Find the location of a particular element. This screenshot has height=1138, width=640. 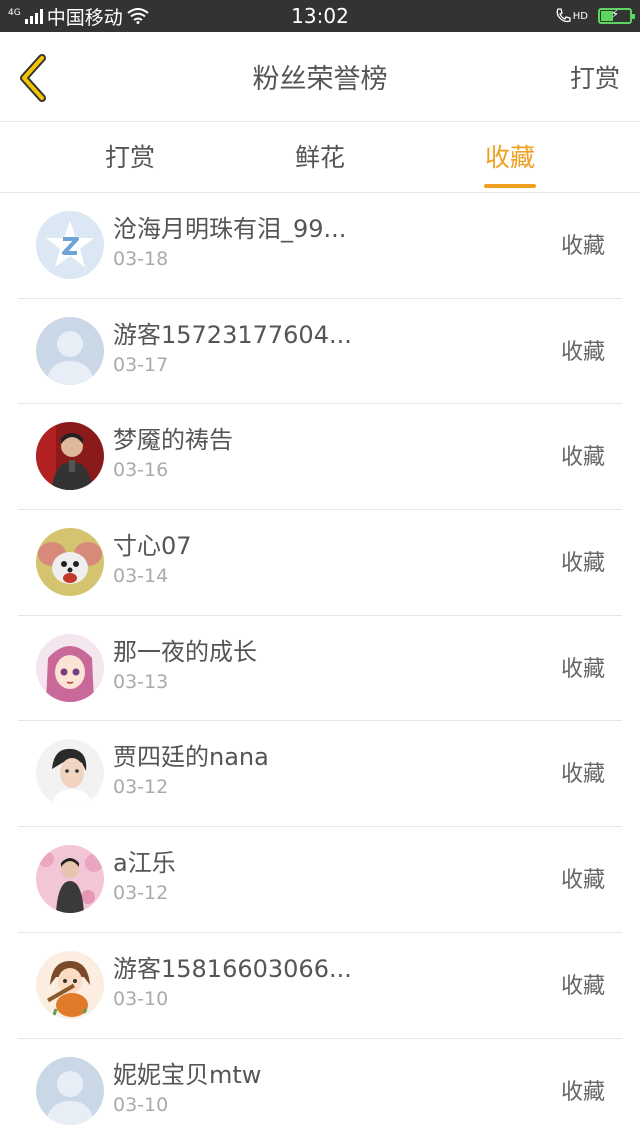

status-right: HD ⚡ is located at coordinates (595, 15).